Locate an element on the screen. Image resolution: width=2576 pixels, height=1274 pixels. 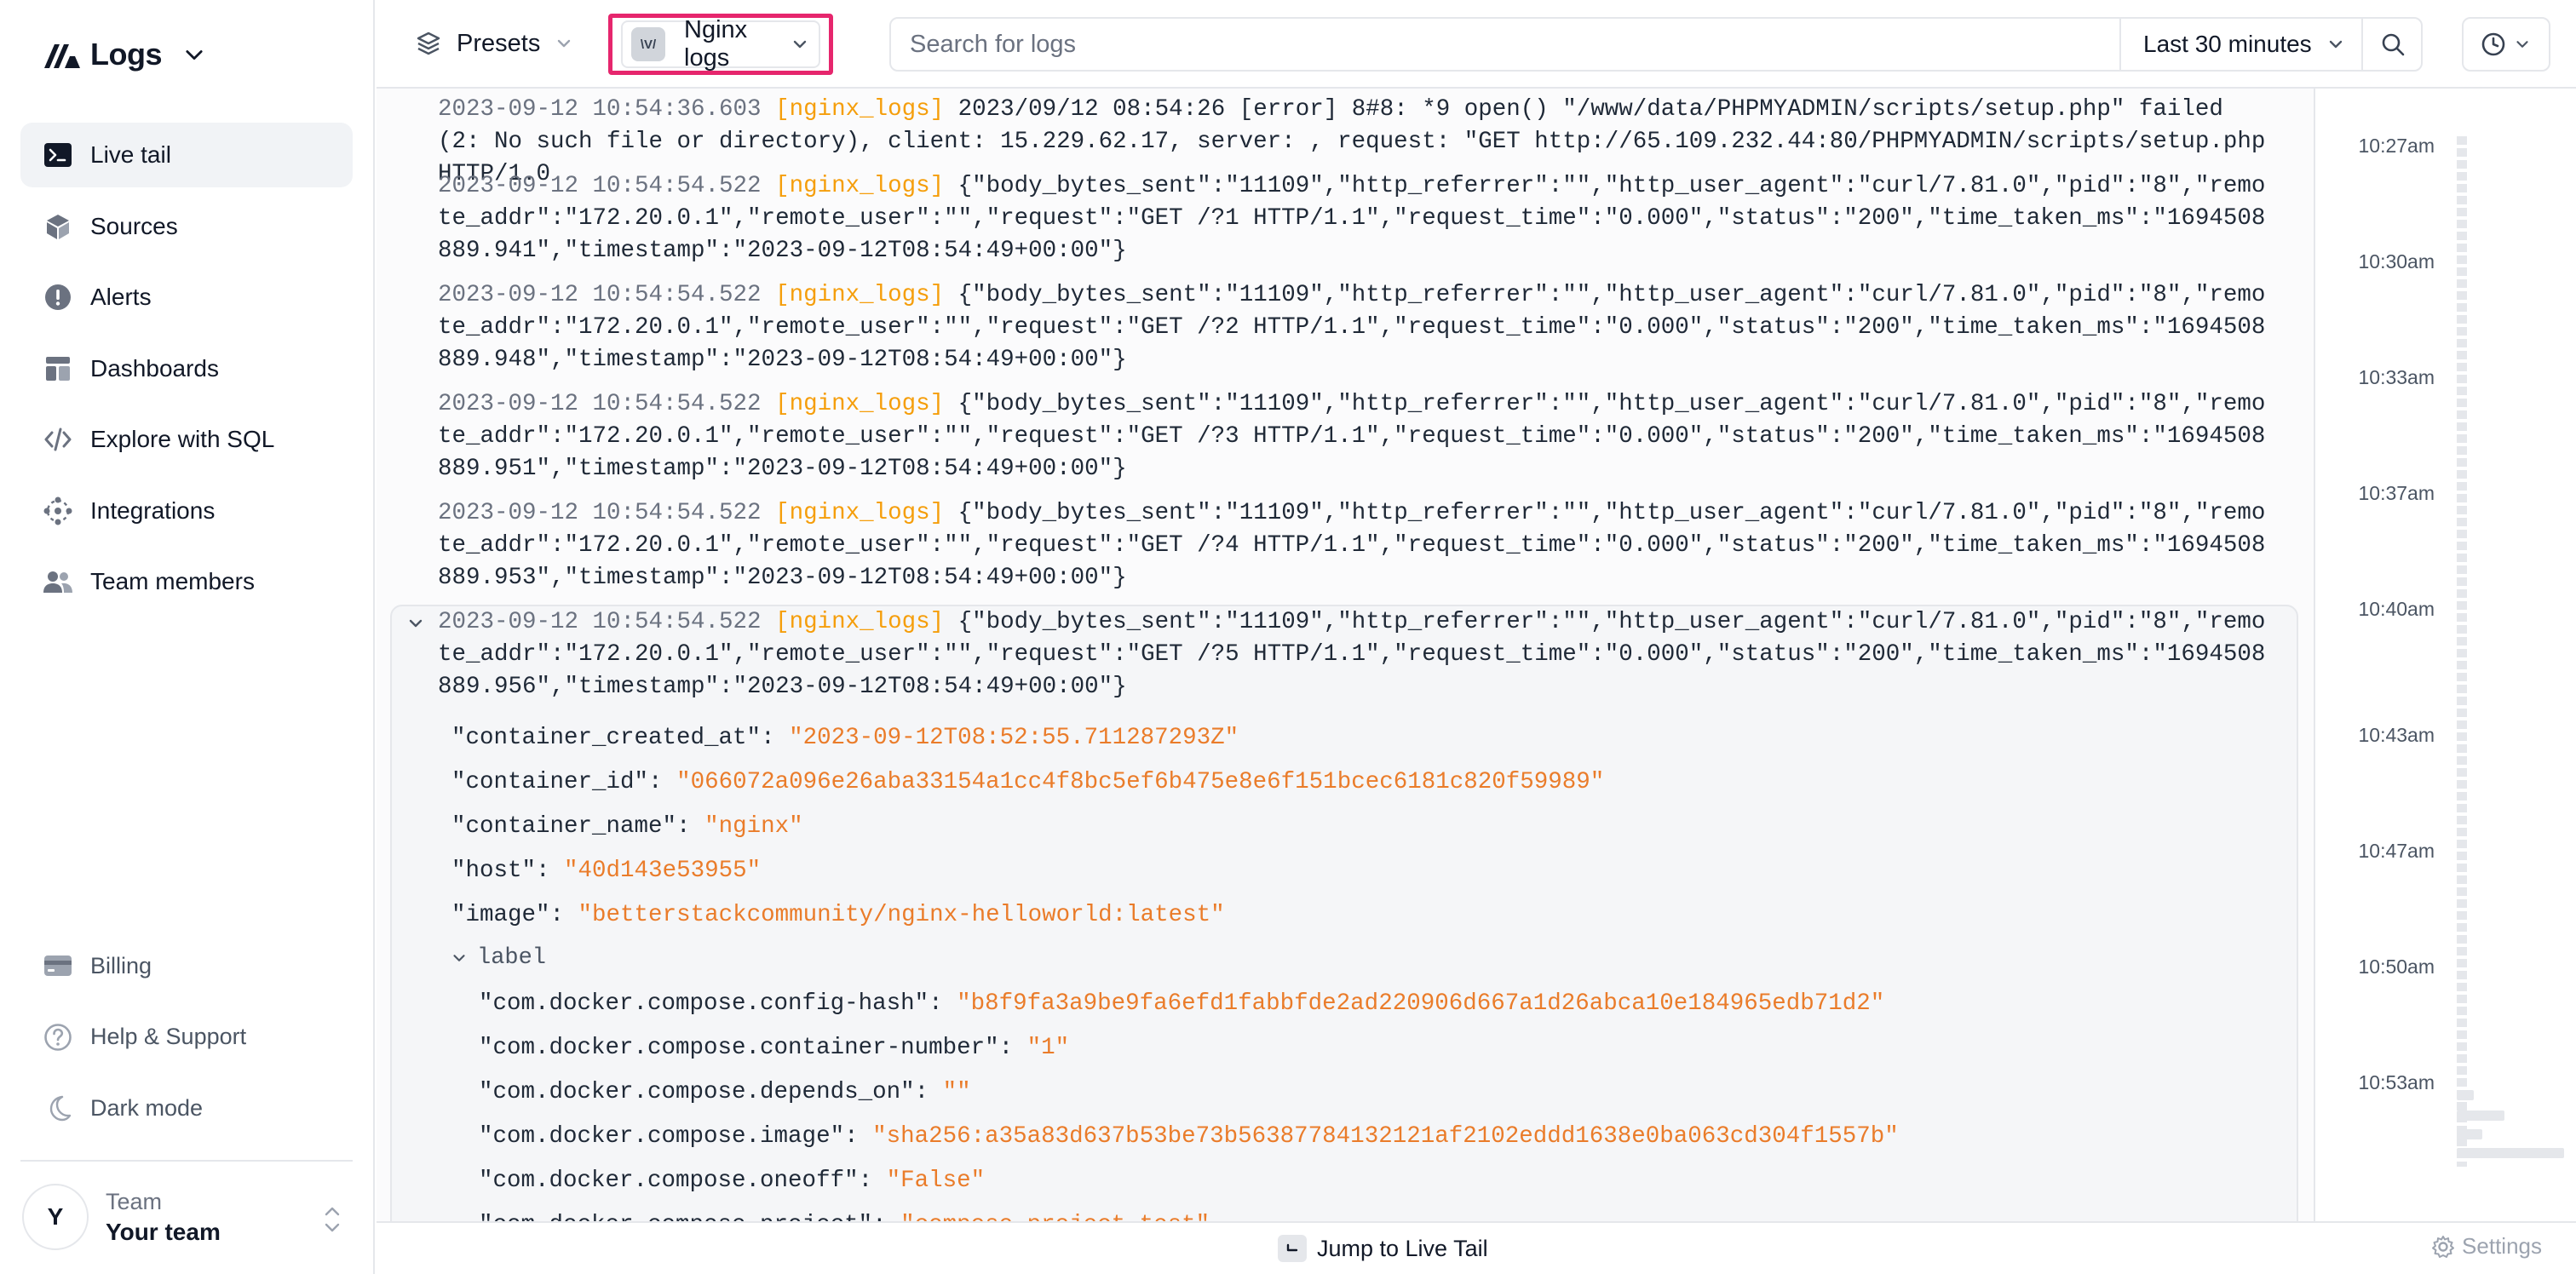
sidebar-item-label: Help & Support is located at coordinates (168, 1036).